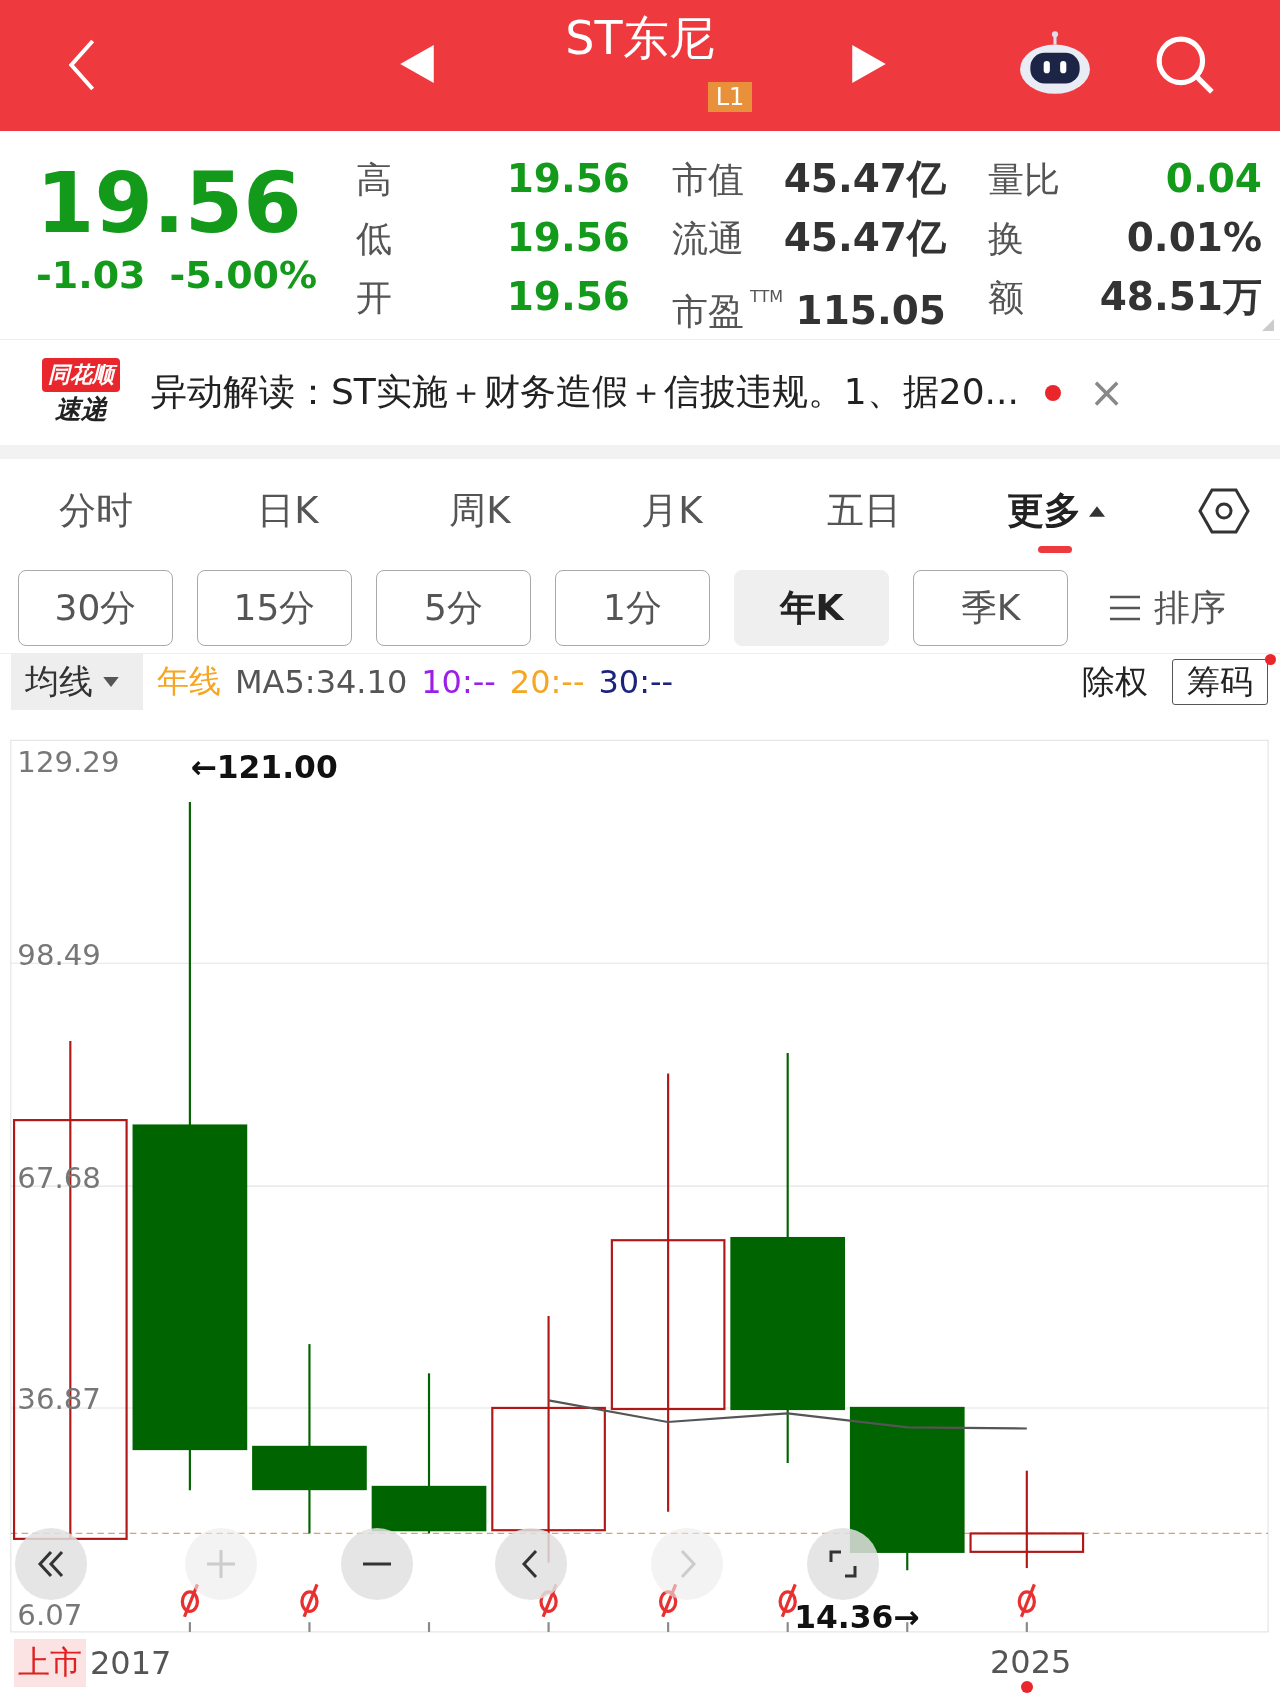  I want to click on chart-tab: 更多, so click(1056, 511).